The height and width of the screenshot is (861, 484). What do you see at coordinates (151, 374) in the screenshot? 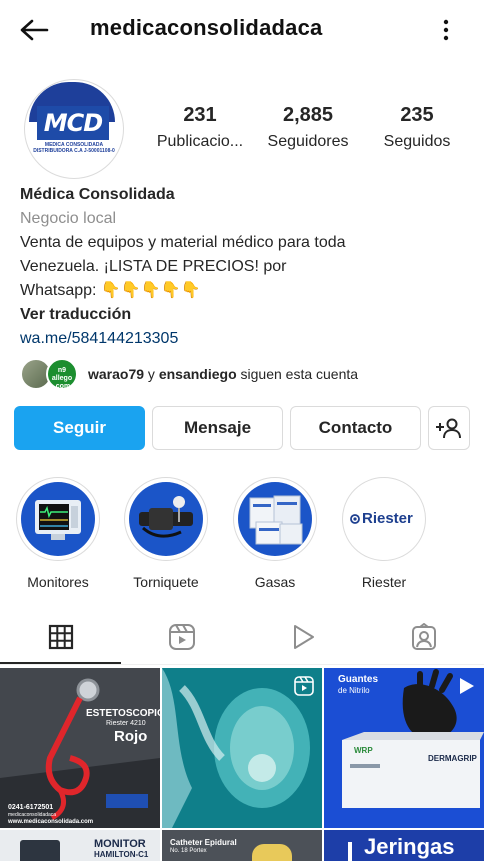
I see `followed-by-conjunction: y` at bounding box center [151, 374].